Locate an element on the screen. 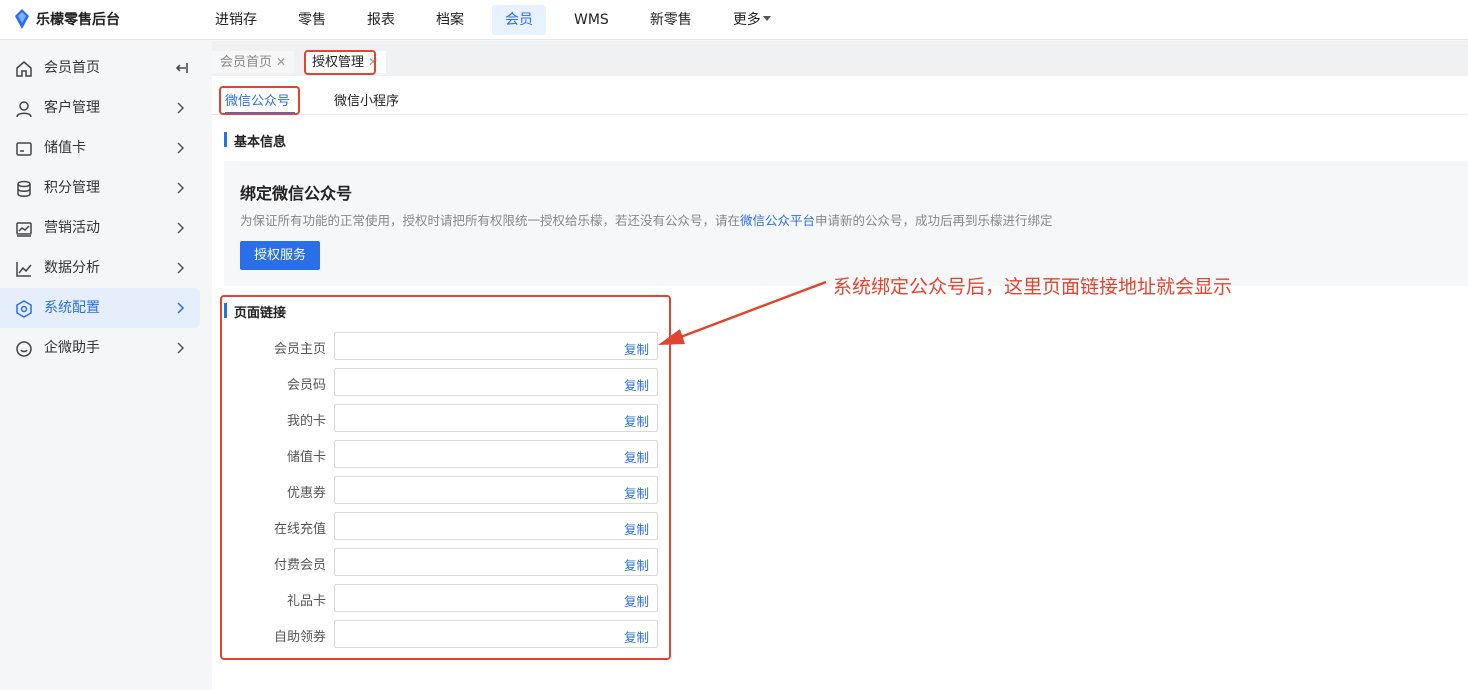  line-chart-icon is located at coordinates (24, 269).